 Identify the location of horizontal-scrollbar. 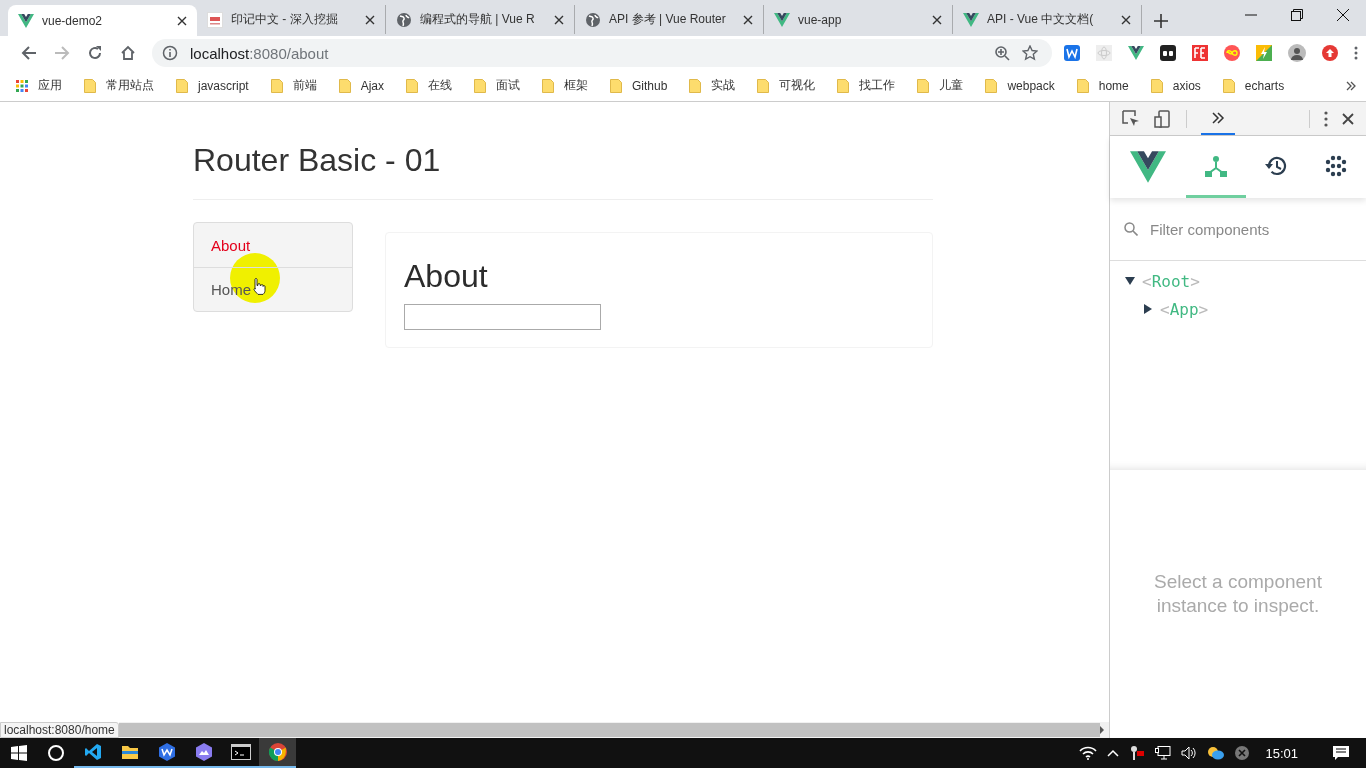
(613, 730).